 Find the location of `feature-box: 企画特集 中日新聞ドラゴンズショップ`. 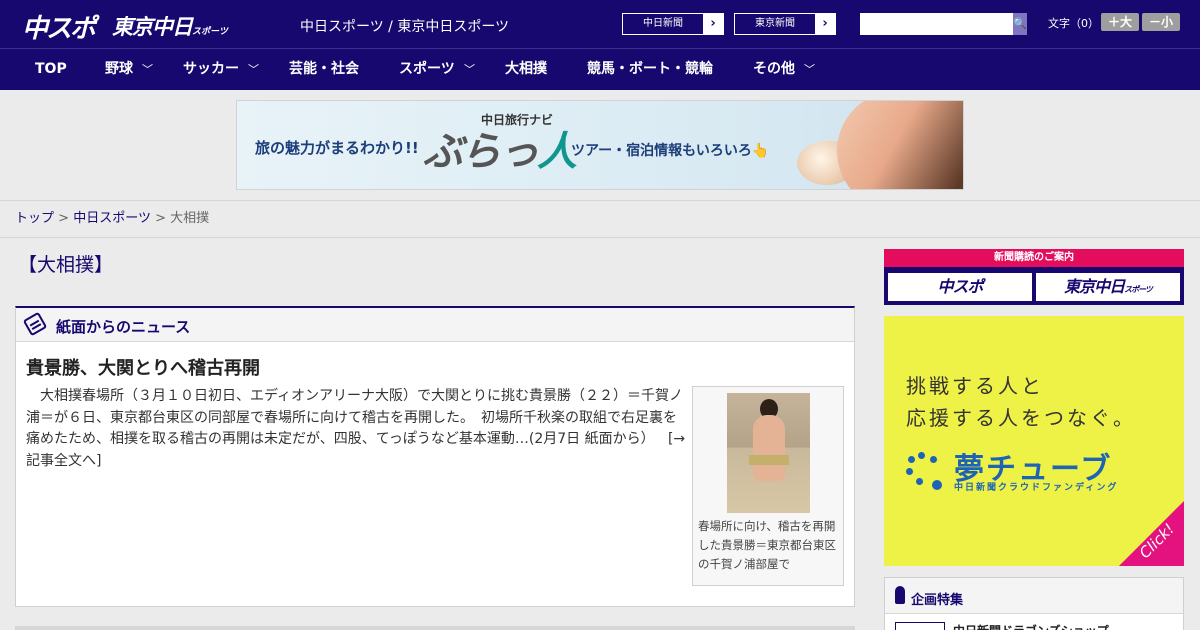

feature-box: 企画特集 中日新聞ドラゴンズショップ is located at coordinates (1034, 603).